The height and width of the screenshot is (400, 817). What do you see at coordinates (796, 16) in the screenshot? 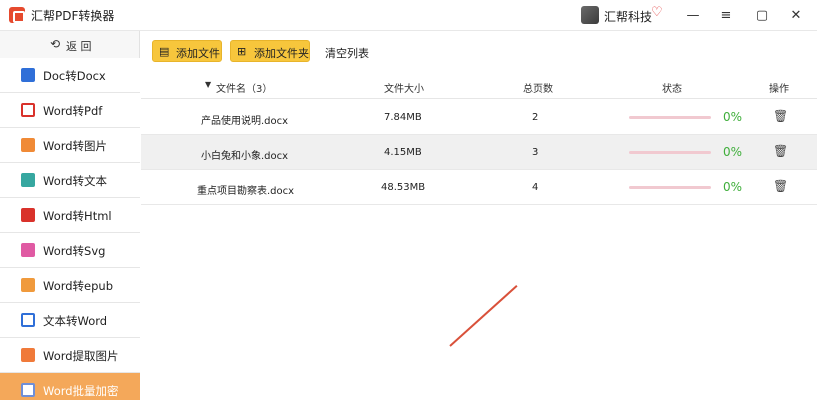
I see `close-button: ✕` at bounding box center [796, 16].